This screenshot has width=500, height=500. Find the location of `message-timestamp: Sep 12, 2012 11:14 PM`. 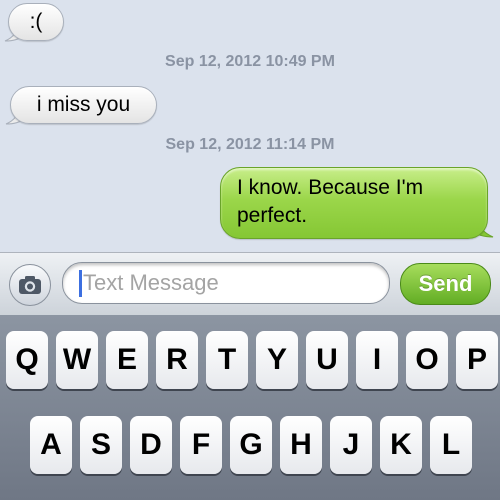

message-timestamp: Sep 12, 2012 11:14 PM is located at coordinates (250, 144).